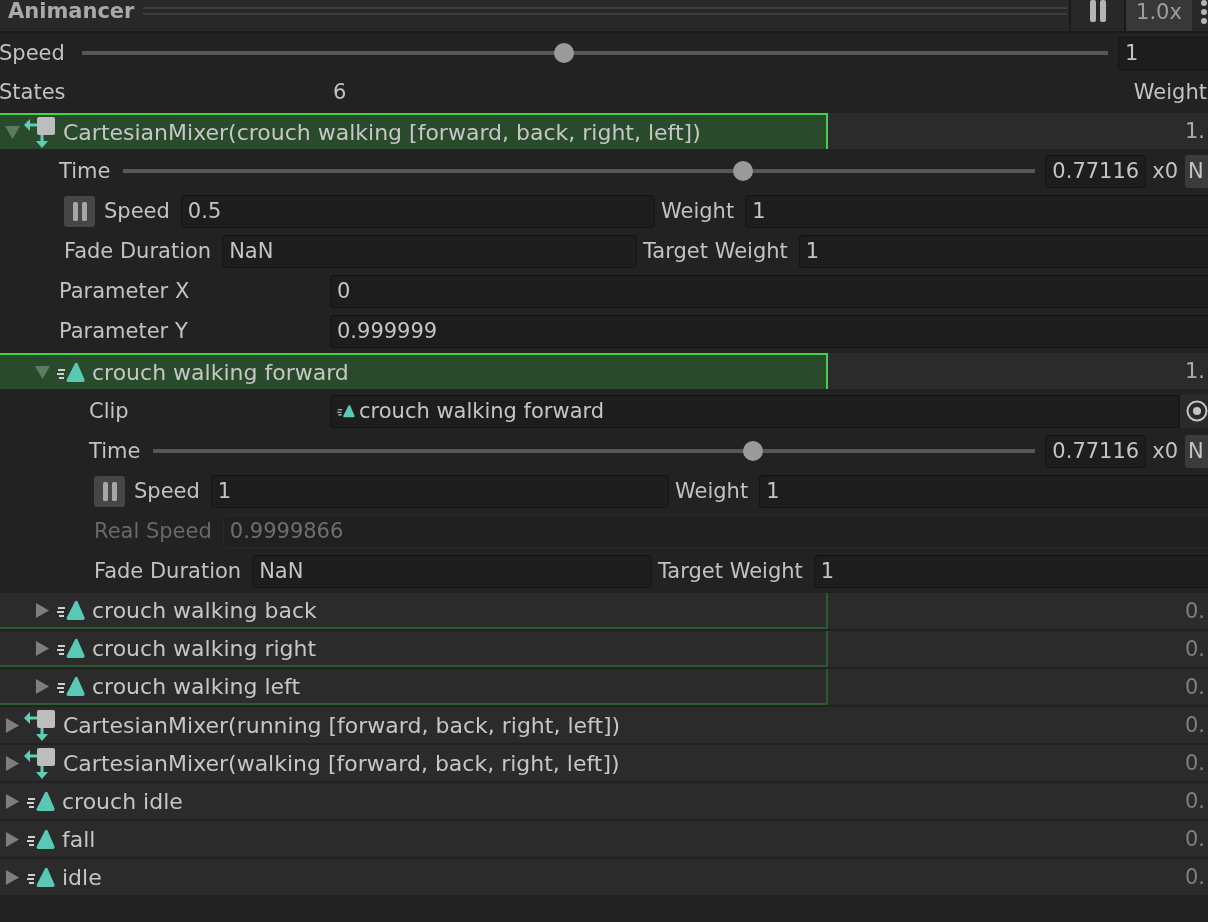 This screenshot has width=1208, height=922. I want to click on state-name: crouch walking back, so click(204, 610).